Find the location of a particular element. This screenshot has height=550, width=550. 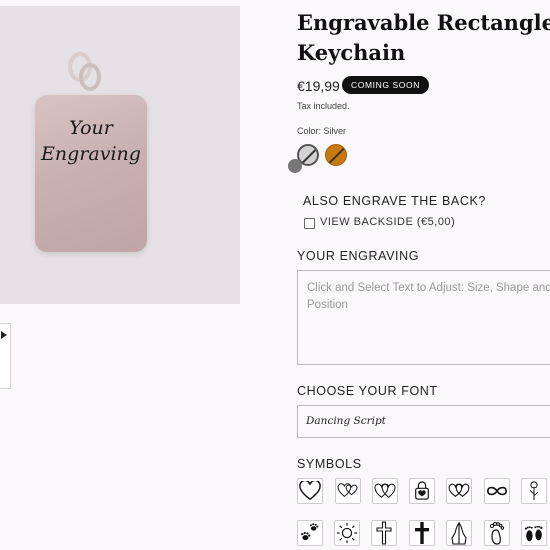

symbol-heart-lock-button is located at coordinates (422, 491).